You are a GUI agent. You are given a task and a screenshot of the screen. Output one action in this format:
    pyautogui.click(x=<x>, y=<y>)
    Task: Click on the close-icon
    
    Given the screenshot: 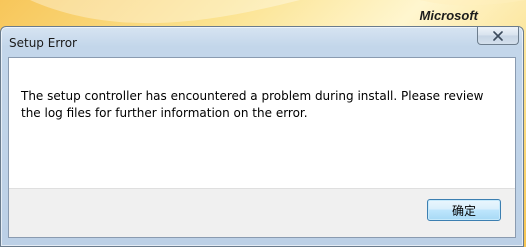 What is the action you would take?
    pyautogui.click(x=498, y=35)
    